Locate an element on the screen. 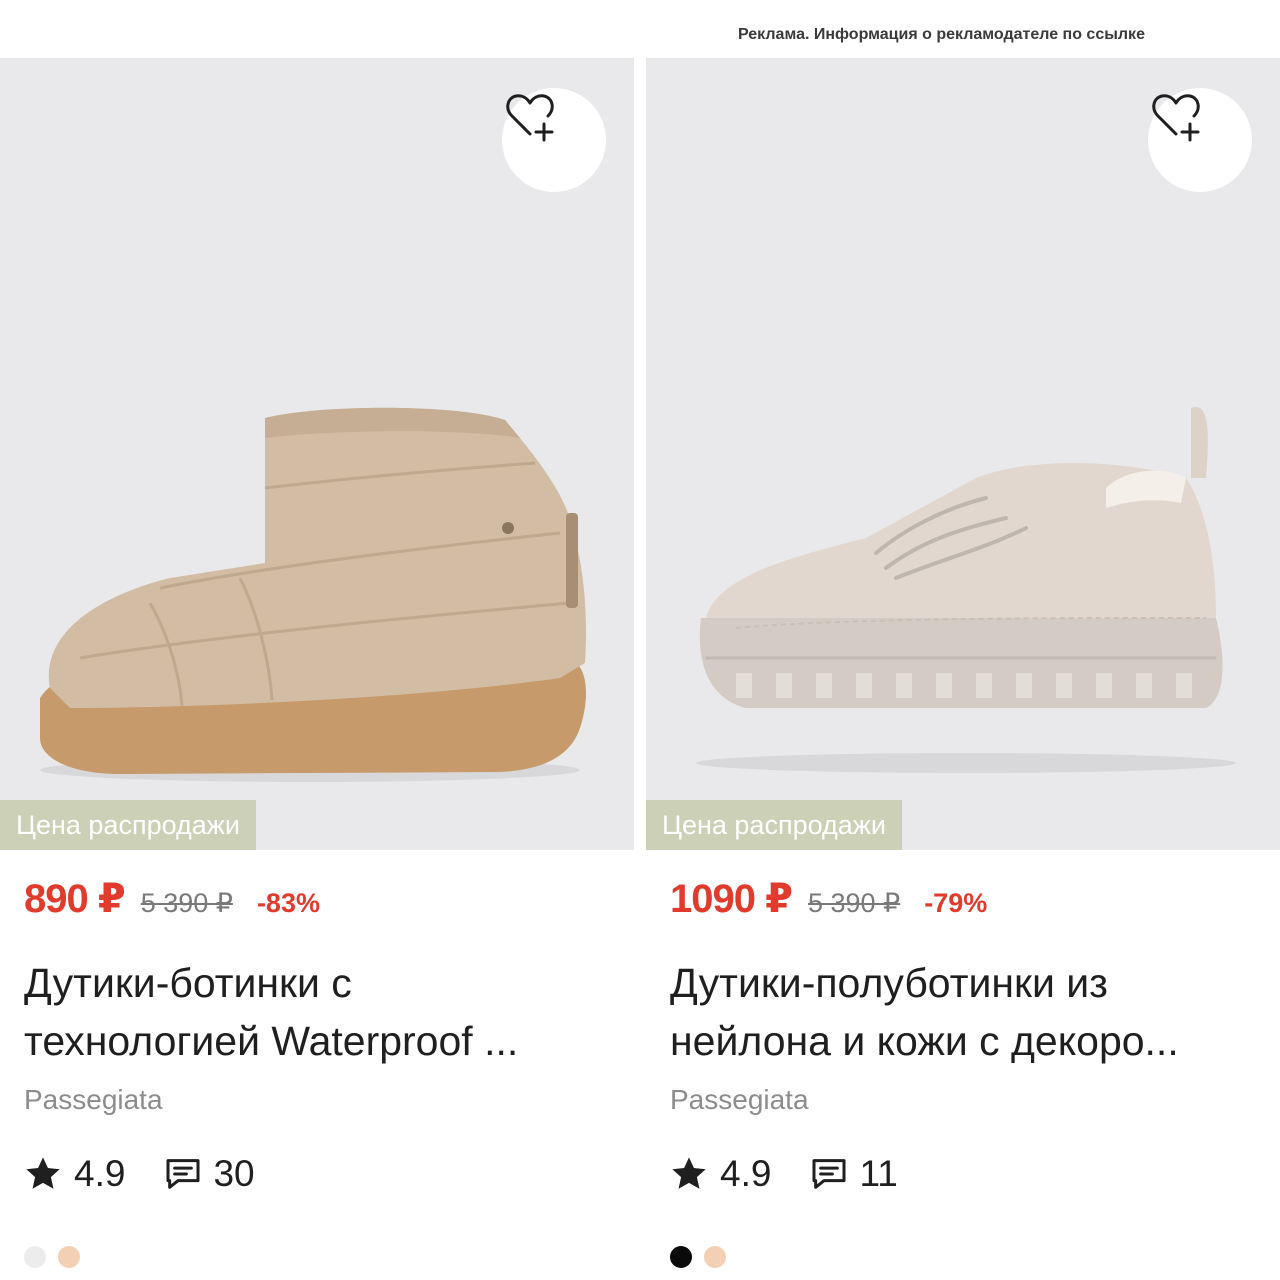 The width and height of the screenshot is (1280, 1280). price-row: 890 ₽ 5 390 ₽ -83% is located at coordinates (317, 901).